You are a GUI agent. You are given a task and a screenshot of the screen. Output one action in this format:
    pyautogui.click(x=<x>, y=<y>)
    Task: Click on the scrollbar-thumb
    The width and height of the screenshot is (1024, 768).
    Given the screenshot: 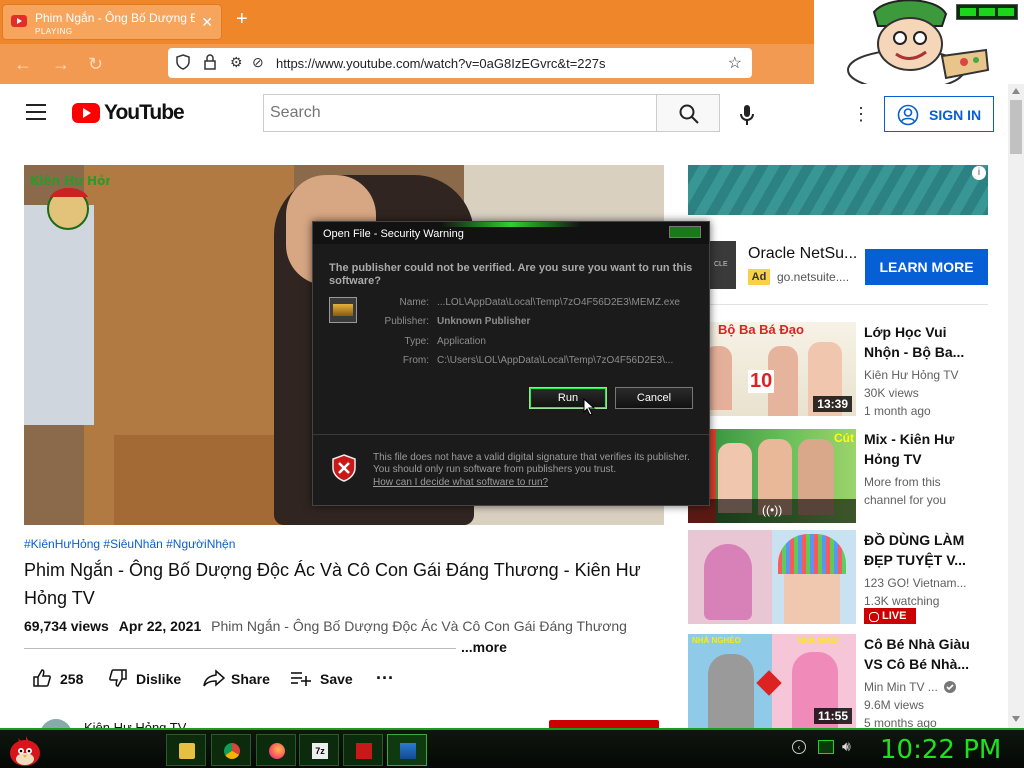 What is the action you would take?
    pyautogui.click(x=1016, y=127)
    